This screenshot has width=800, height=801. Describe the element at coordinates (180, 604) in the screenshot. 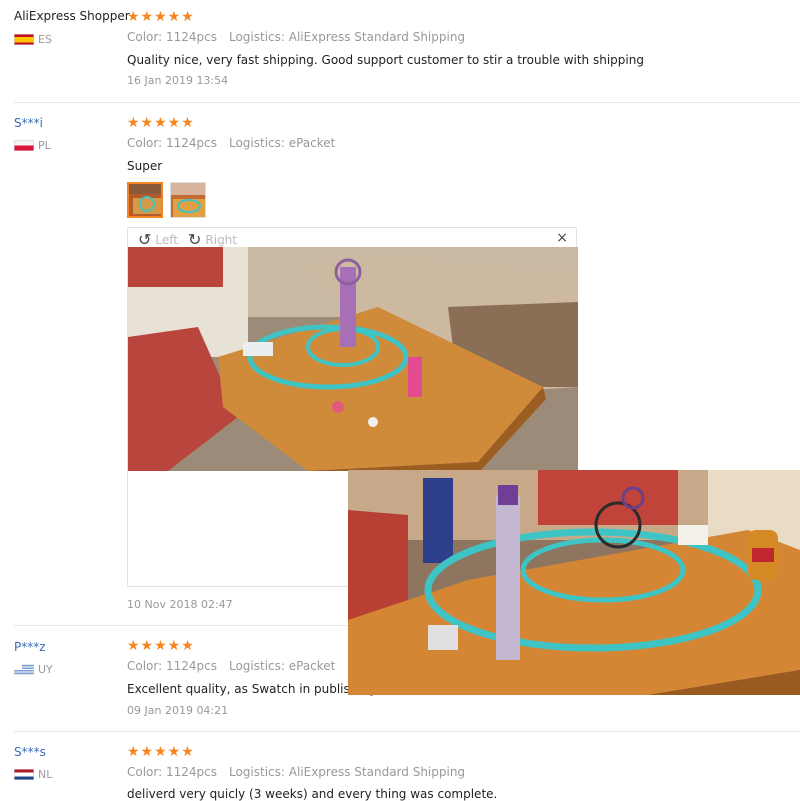

I see `review-date: 10 Nov 2018 02:47` at that location.